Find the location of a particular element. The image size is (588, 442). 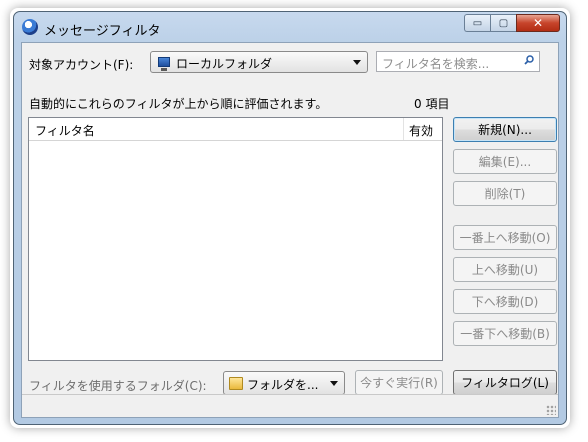

close-button: ✕ is located at coordinates (538, 23).